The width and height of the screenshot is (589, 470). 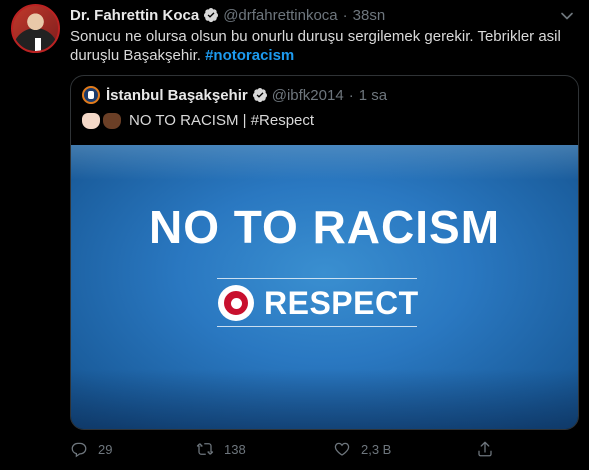 What do you see at coordinates (236, 303) in the screenshot?
I see `uefa-logo-icon` at bounding box center [236, 303].